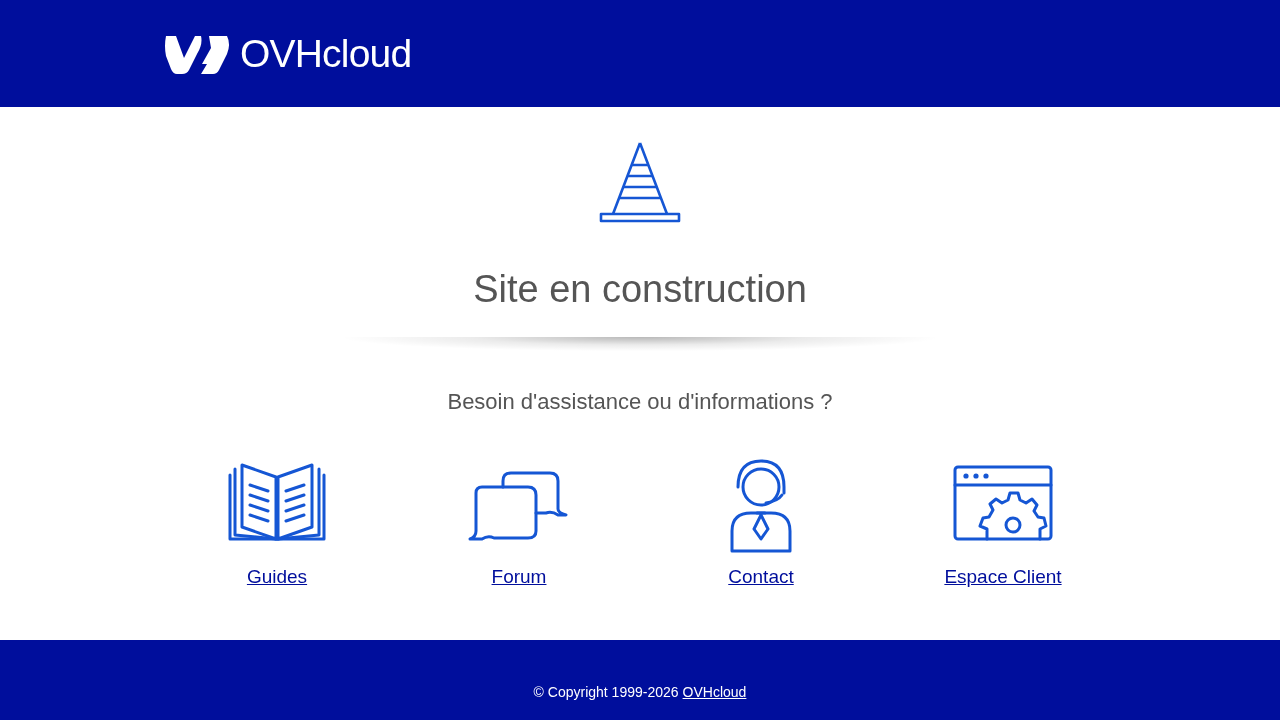 The image size is (1280, 720). What do you see at coordinates (640, 182) in the screenshot?
I see `traffic-cone-icon` at bounding box center [640, 182].